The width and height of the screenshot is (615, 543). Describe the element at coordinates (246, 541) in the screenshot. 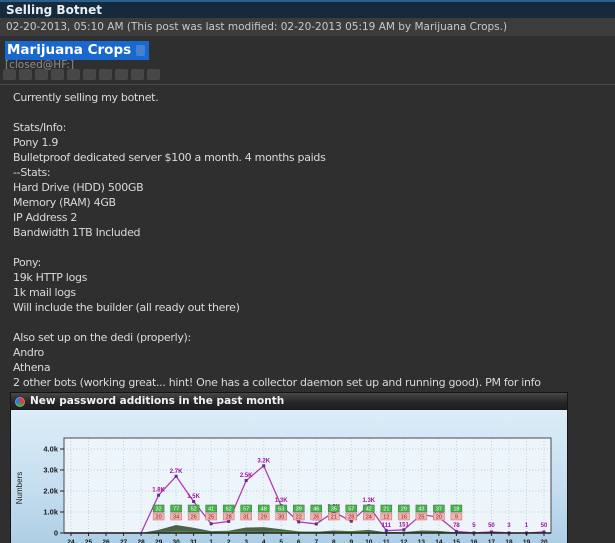

I see `svg-text: 3` at that location.